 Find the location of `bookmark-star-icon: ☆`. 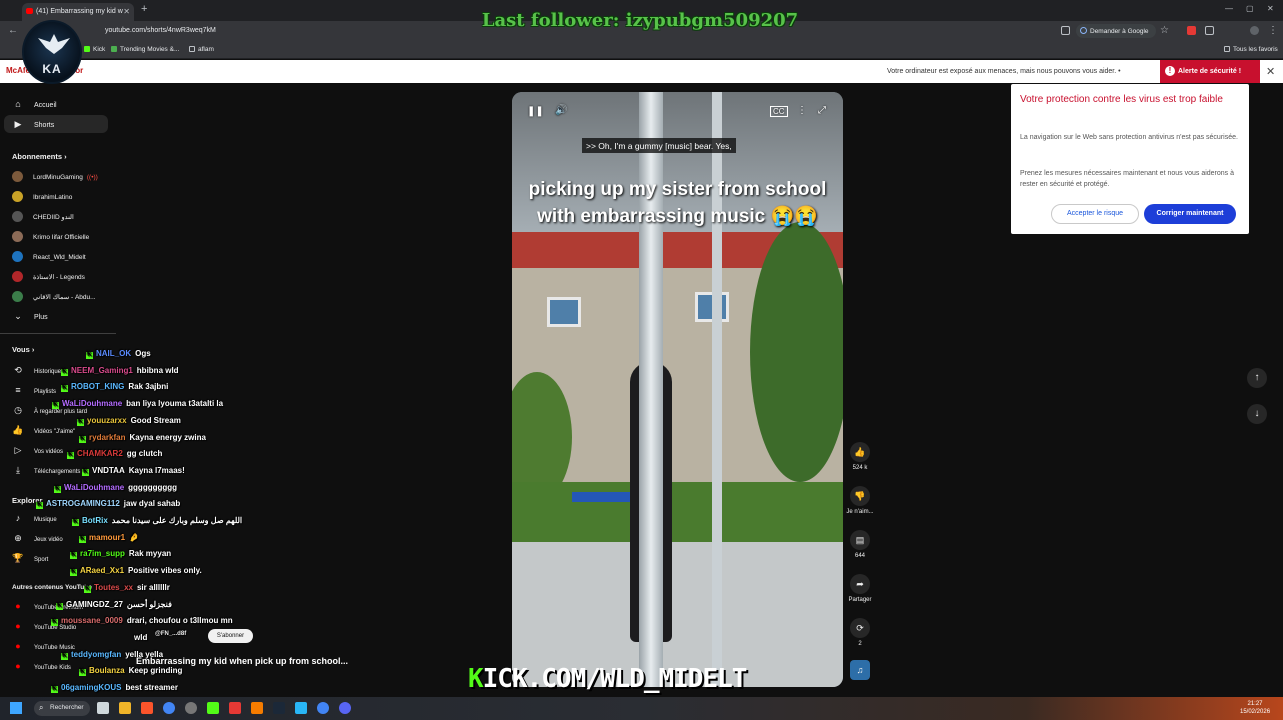

bookmark-star-icon: ☆ is located at coordinates (1164, 30).